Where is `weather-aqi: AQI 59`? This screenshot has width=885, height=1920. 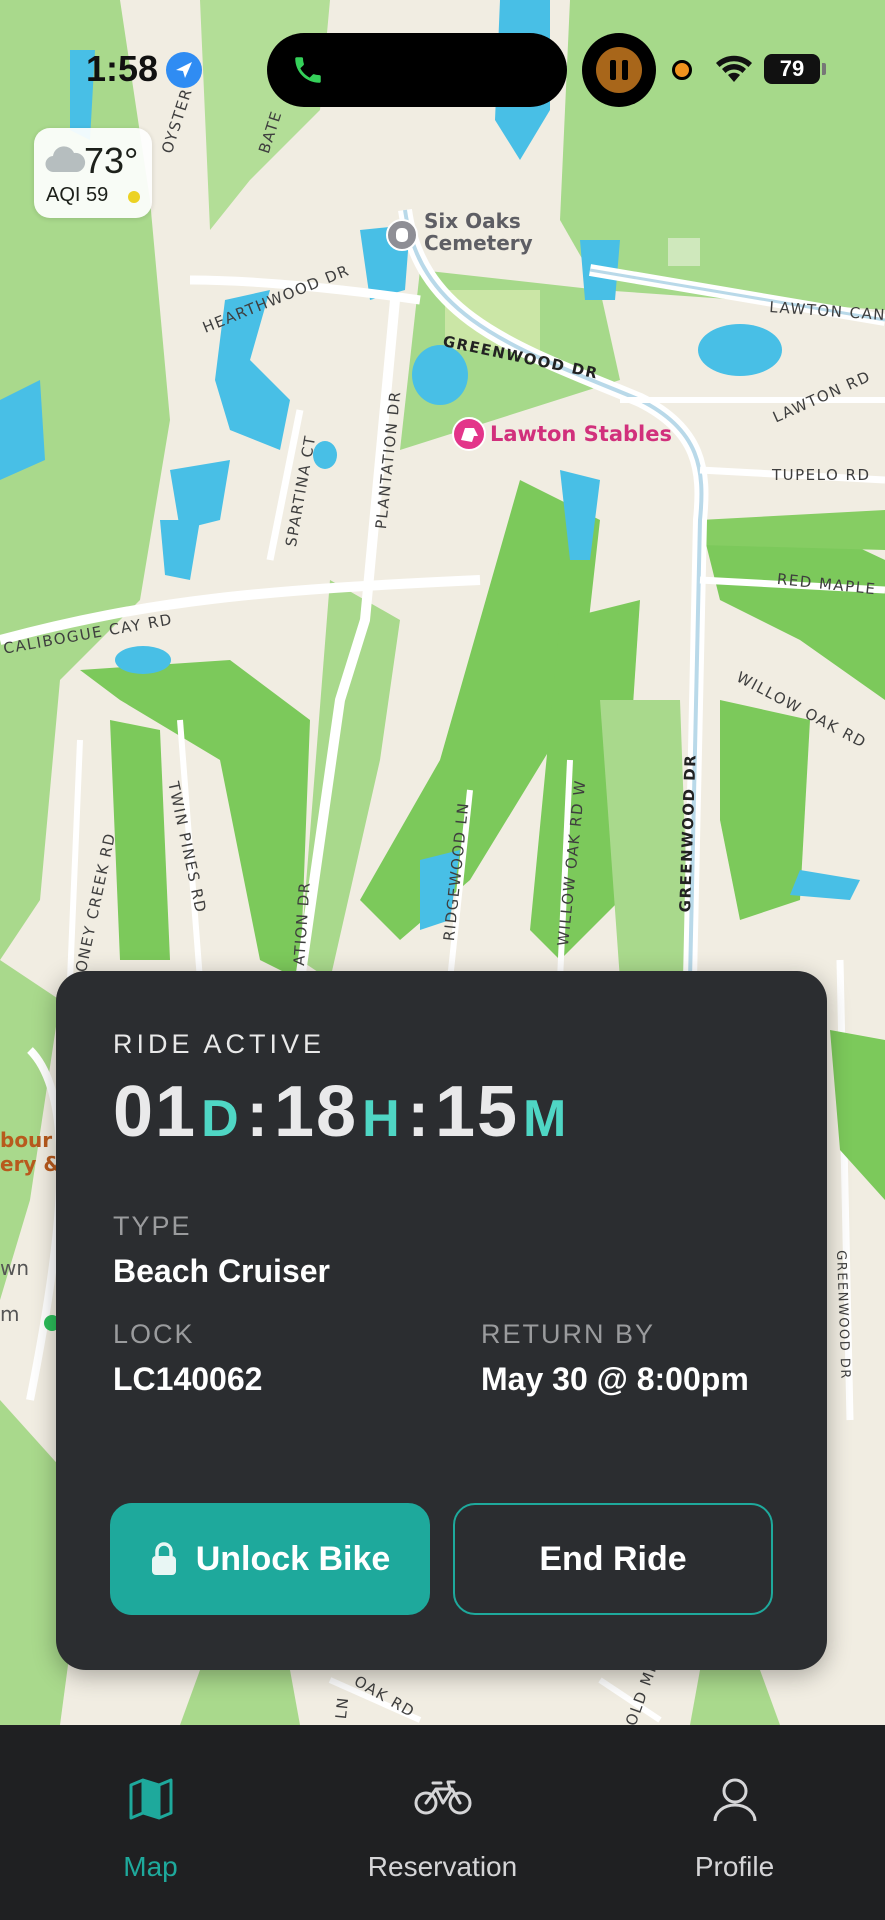
weather-aqi: AQI 59 is located at coordinates (77, 195).